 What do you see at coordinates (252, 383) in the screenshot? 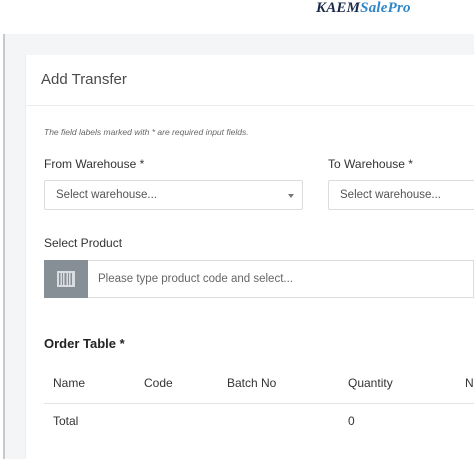
I see `column-header-batch-no: Batch No` at bounding box center [252, 383].